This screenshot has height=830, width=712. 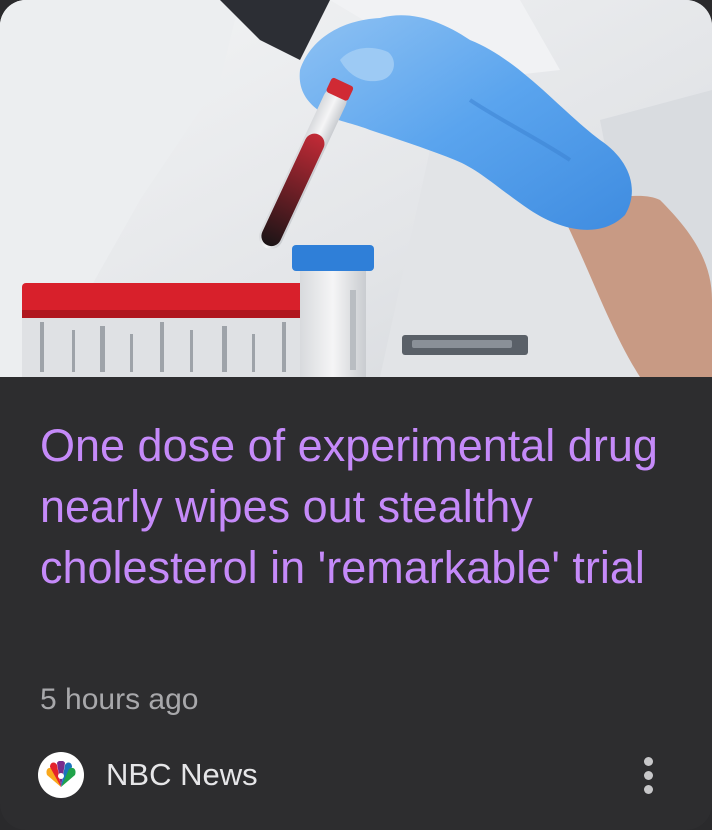 I want to click on more-vert-icon, so click(x=648, y=775).